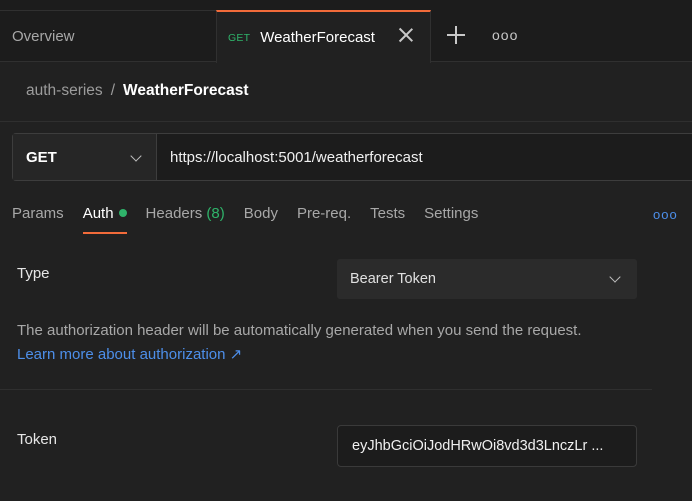 Image resolution: width=692 pixels, height=501 pixels. Describe the element at coordinates (37, 439) in the screenshot. I see `token-label: Token` at that location.